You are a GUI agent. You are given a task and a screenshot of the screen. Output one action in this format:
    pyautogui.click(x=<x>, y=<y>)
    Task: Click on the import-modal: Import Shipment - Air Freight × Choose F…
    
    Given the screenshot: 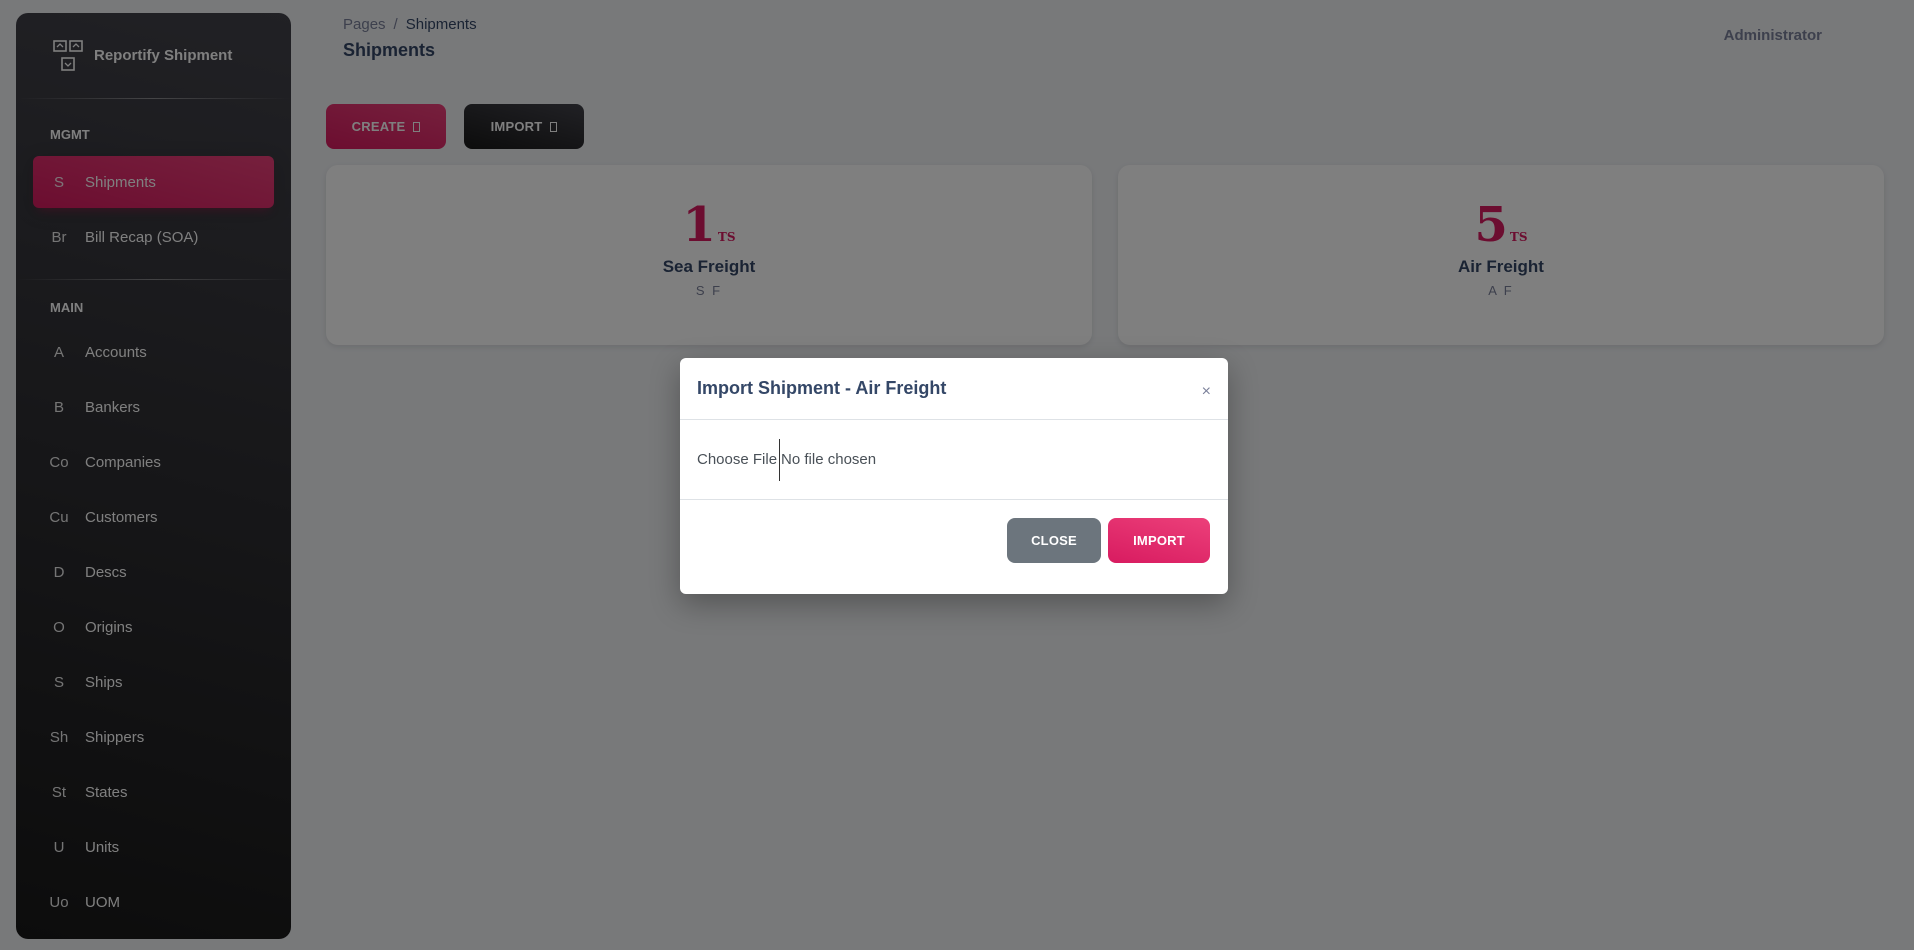 What is the action you would take?
    pyautogui.click(x=954, y=476)
    